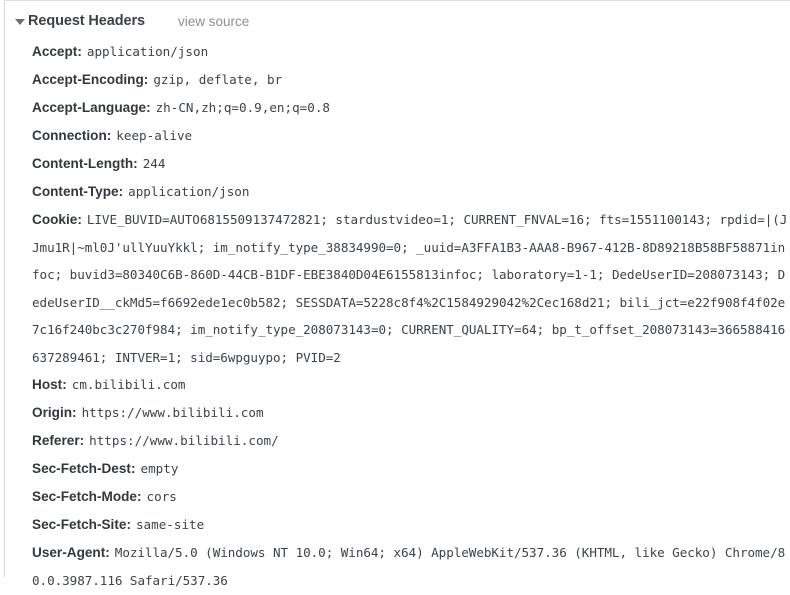  I want to click on header-row: Accept: application/json, so click(395, 52).